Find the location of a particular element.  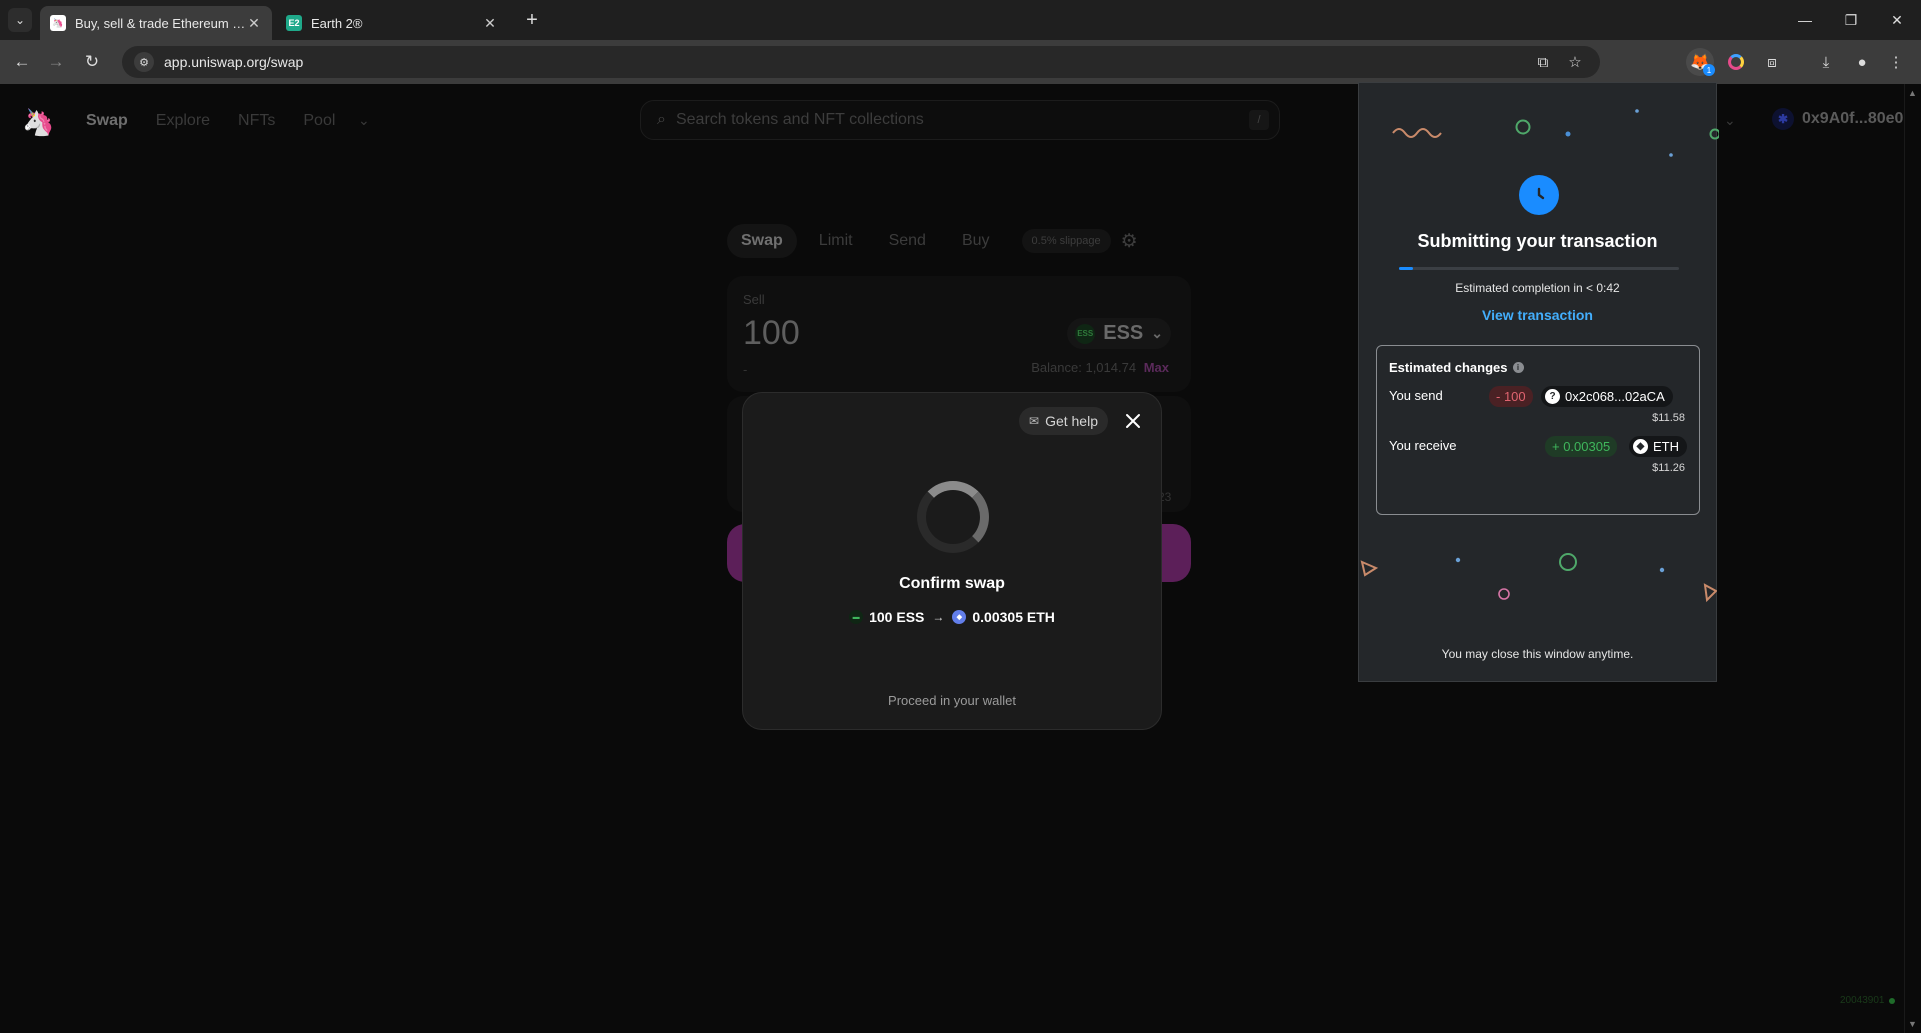

squiggle-decoration-icon is located at coordinates (1417, 133).